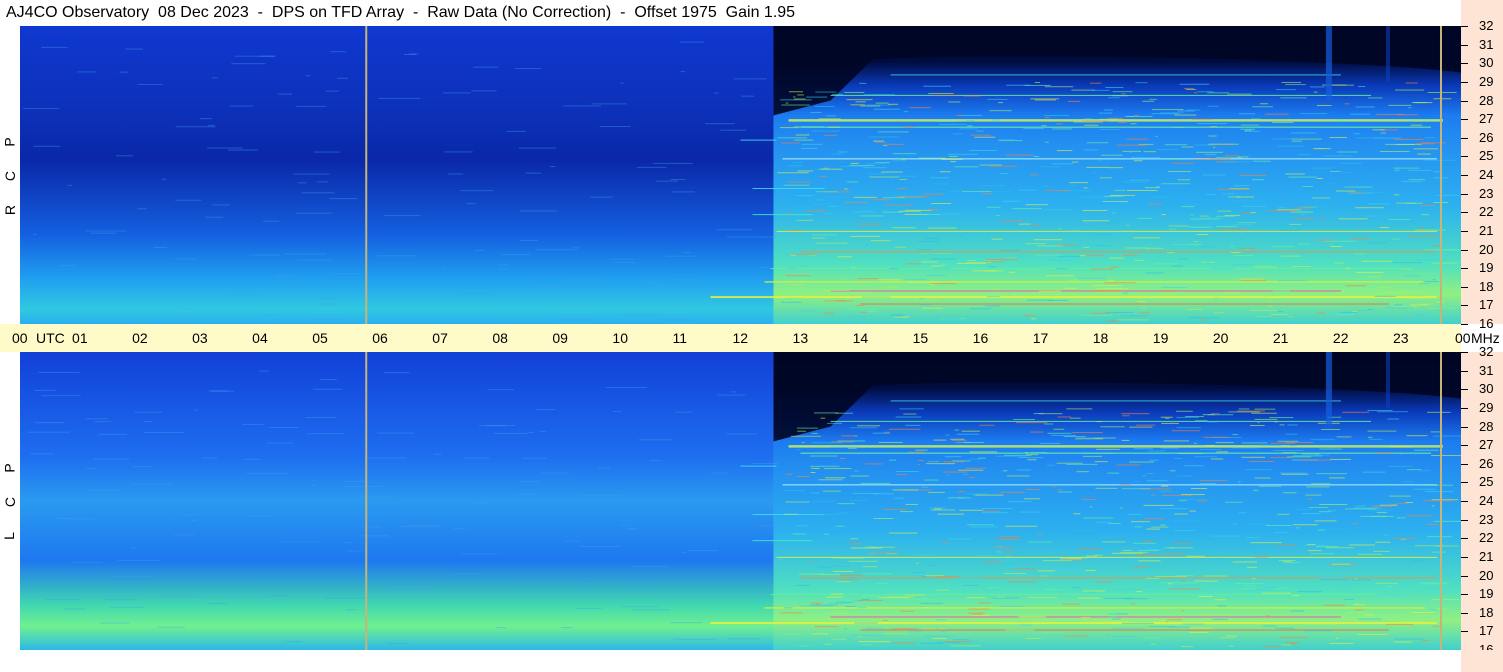  I want to click on y-tick-label: 23, so click(1486, 193).